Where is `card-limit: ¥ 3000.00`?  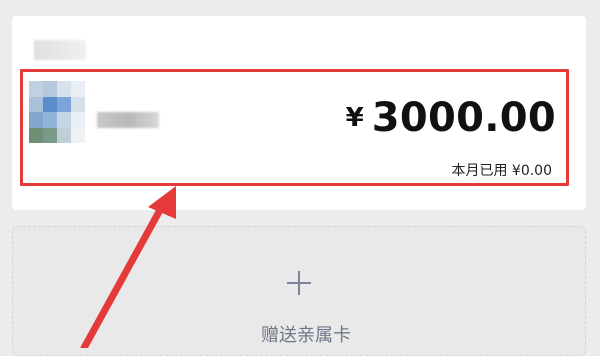 card-limit: ¥ 3000.00 is located at coordinates (451, 118).